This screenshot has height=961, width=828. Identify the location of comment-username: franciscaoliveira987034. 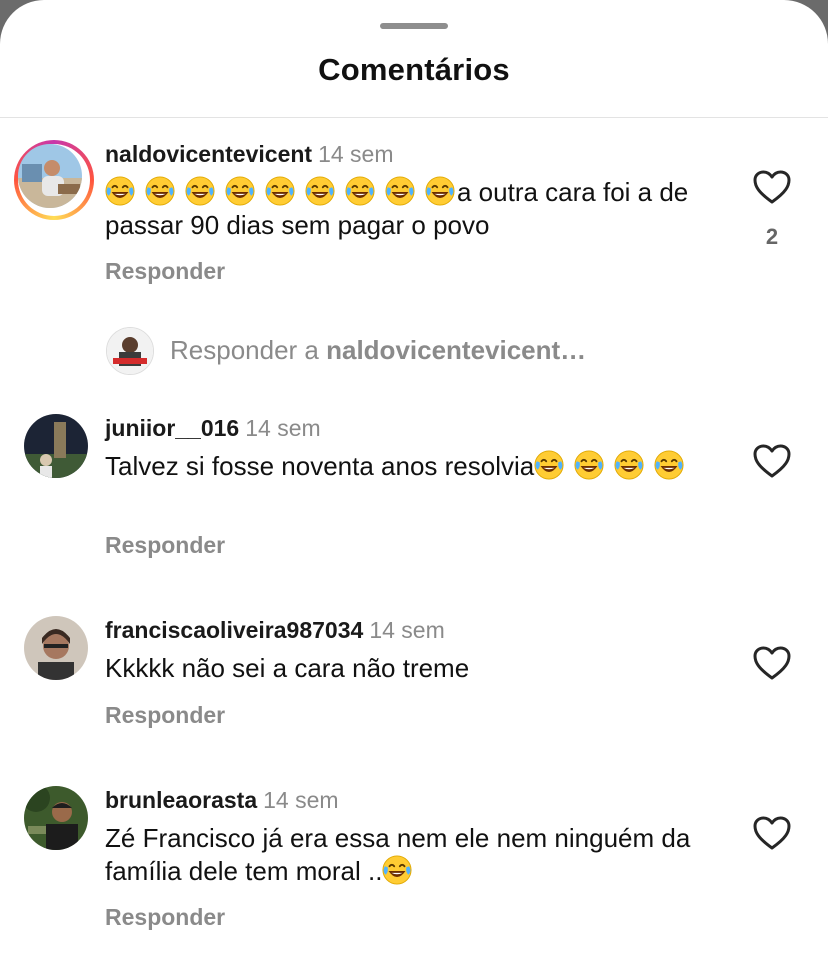
(234, 630).